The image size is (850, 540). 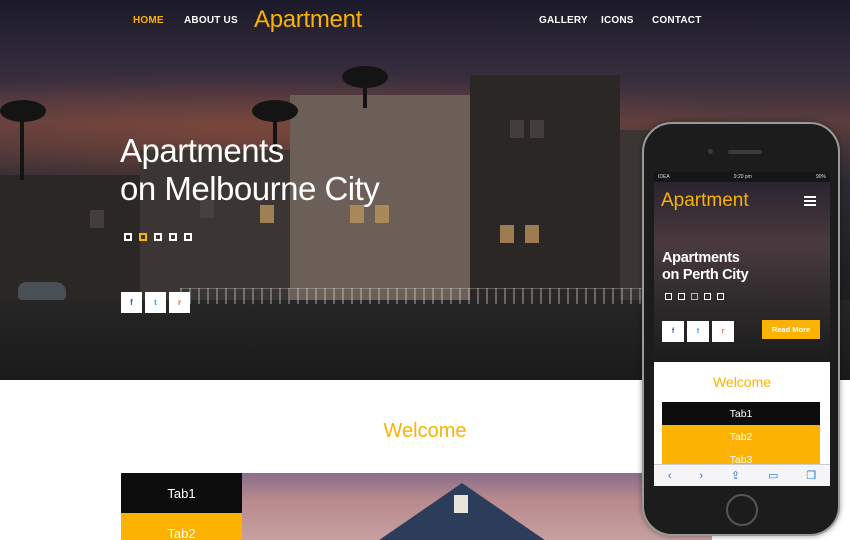 I want to click on hamburger-menu-icon, so click(x=810, y=201).